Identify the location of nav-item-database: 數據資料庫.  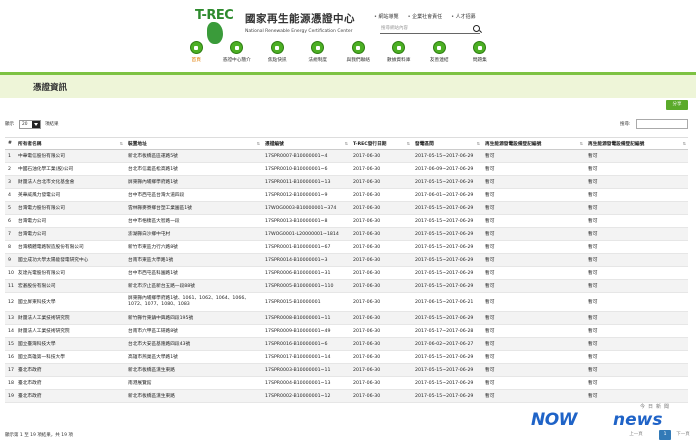
(399, 52).